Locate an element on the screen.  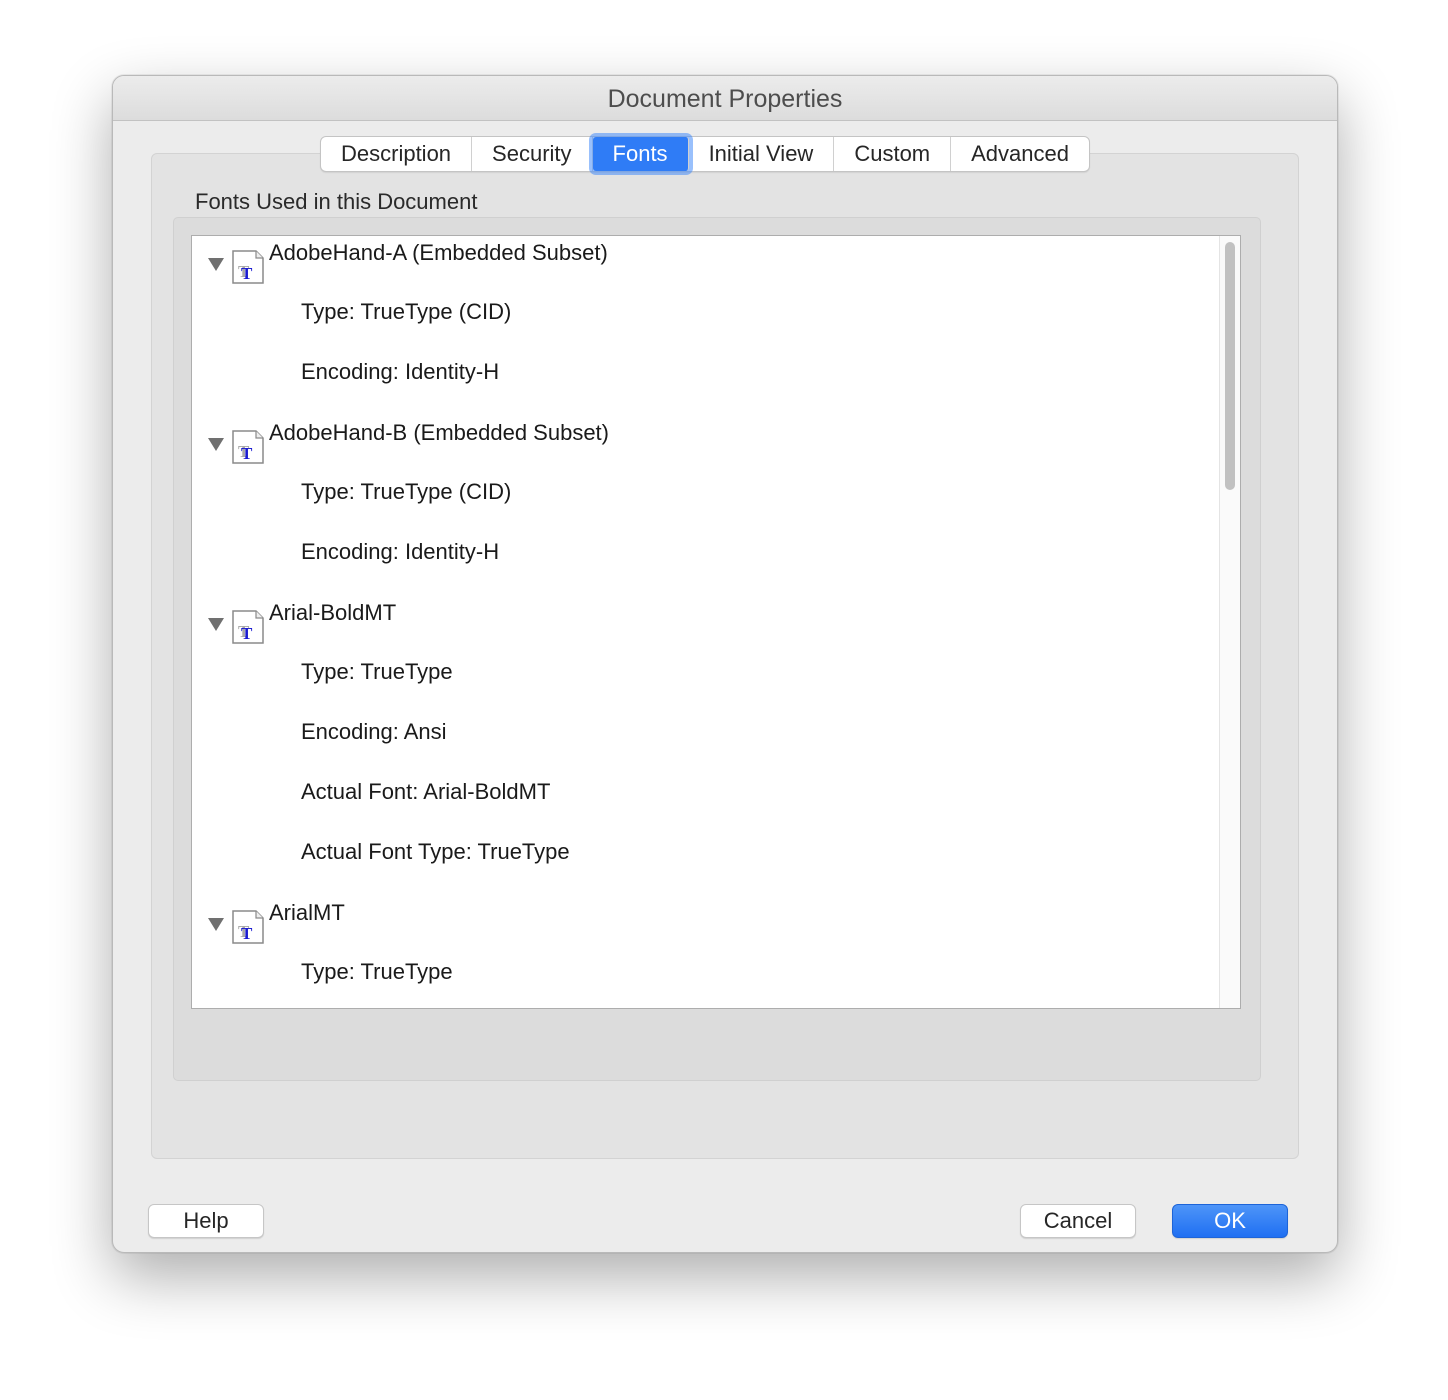
font-property: Actual Font: Arial-BoldMT is located at coordinates (426, 791).